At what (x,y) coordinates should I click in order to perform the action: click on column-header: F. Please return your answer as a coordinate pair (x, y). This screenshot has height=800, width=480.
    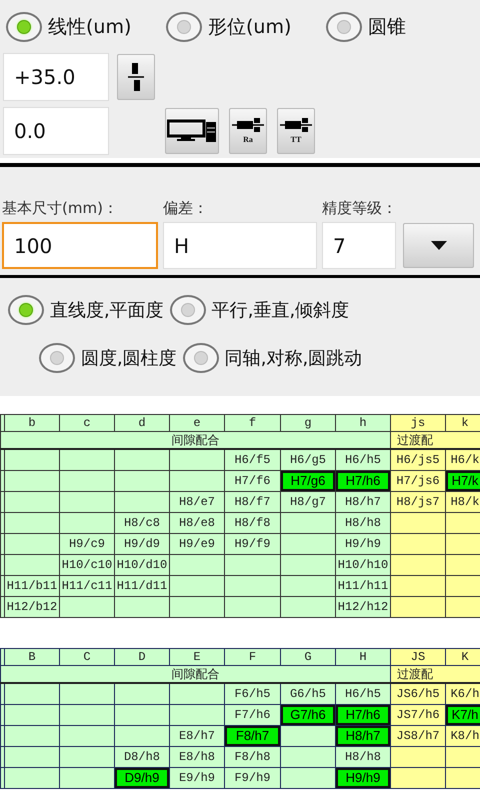
    Looking at the image, I should click on (252, 657).